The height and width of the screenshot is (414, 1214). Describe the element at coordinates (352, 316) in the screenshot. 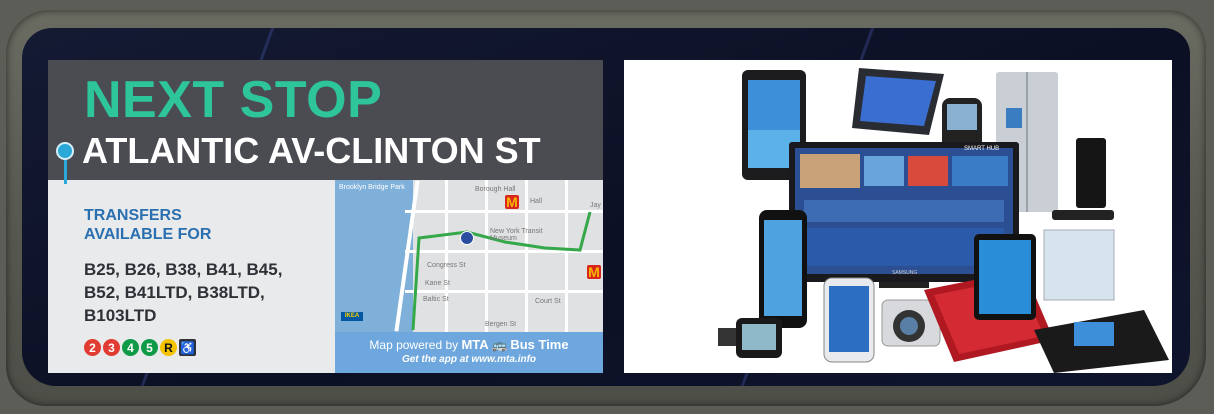

I see `ikea-logo: IKEA` at that location.